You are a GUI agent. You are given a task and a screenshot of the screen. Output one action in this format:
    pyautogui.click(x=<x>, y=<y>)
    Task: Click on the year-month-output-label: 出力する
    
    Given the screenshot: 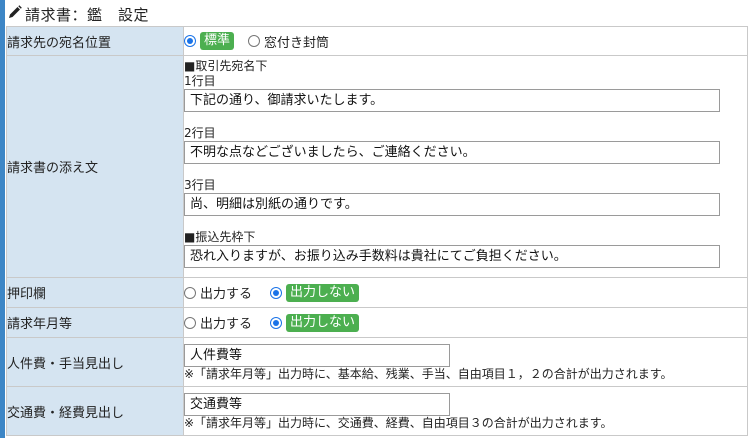 What is the action you would take?
    pyautogui.click(x=226, y=322)
    